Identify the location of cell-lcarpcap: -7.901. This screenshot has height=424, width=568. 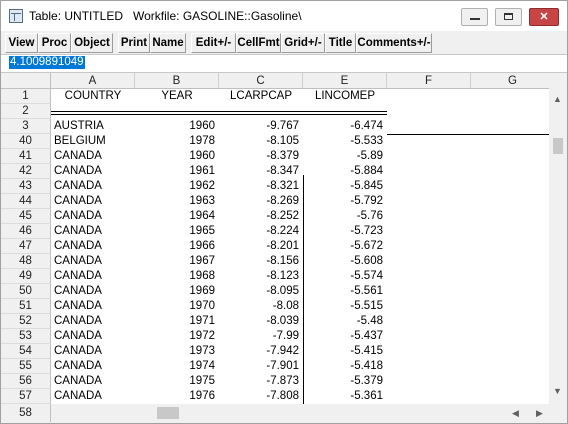
(261, 366).